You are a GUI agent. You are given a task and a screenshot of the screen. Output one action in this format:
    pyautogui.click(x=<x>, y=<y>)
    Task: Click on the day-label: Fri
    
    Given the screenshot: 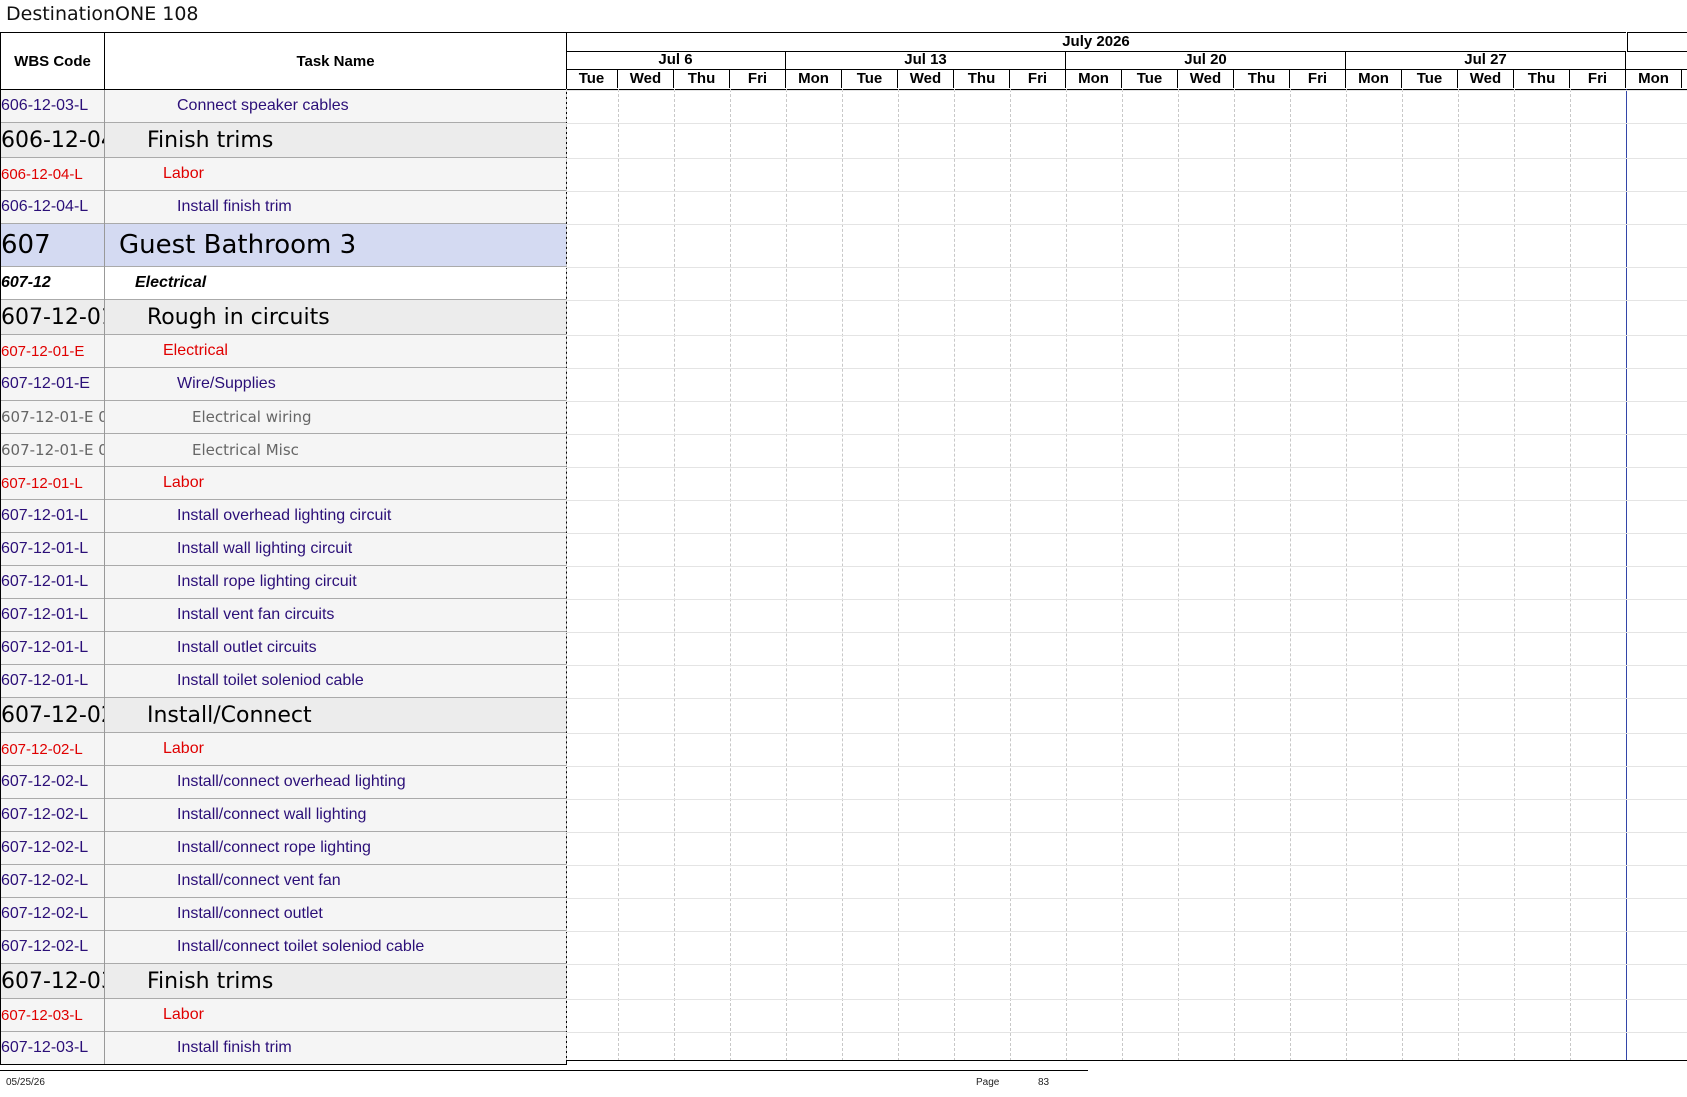 What is the action you would take?
    pyautogui.click(x=1598, y=79)
    